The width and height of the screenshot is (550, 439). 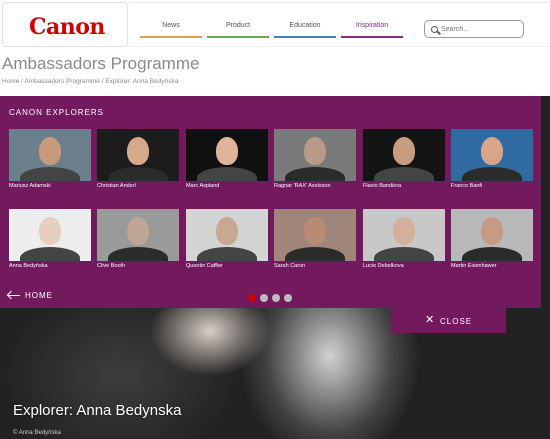 What do you see at coordinates (97, 410) in the screenshot?
I see `hero-title: Explorer: Anna Bedynska` at bounding box center [97, 410].